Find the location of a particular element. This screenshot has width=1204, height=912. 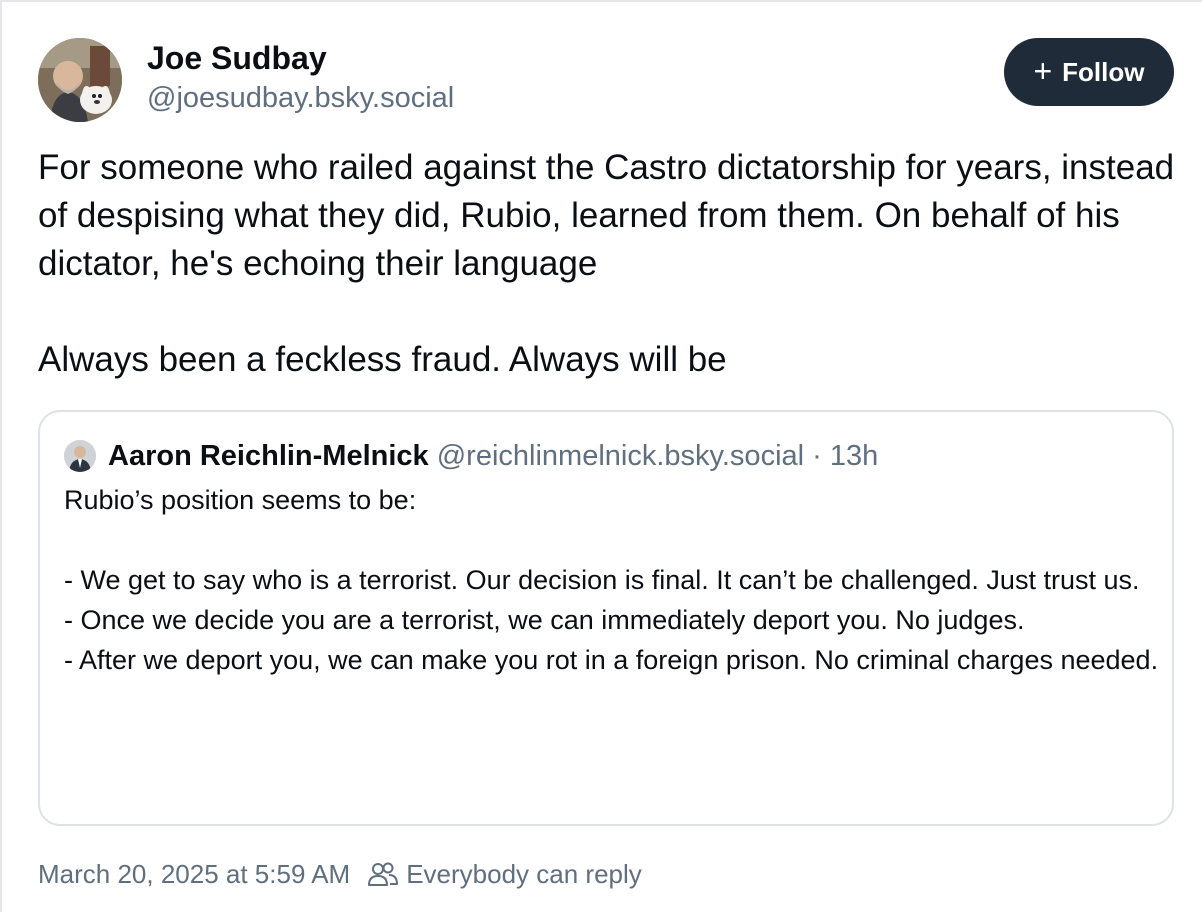

quoted-post-time: 13h is located at coordinates (854, 456).